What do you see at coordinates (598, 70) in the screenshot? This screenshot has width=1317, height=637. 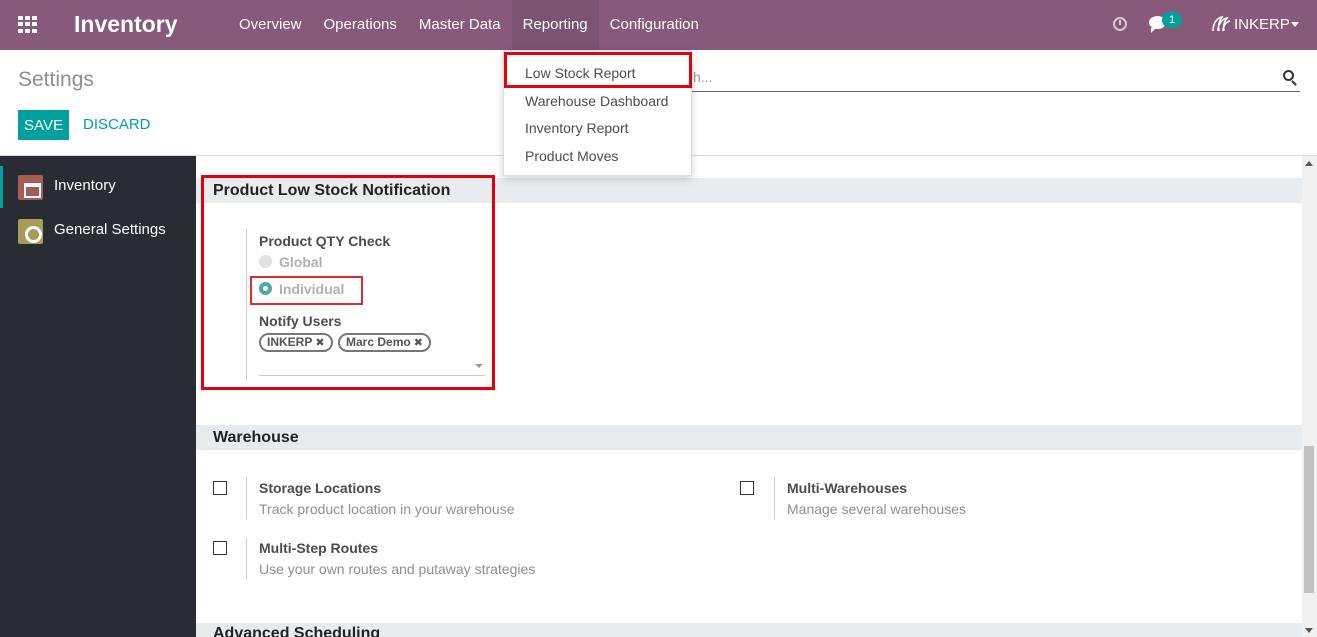 I see `highlight-low-stock-report` at bounding box center [598, 70].